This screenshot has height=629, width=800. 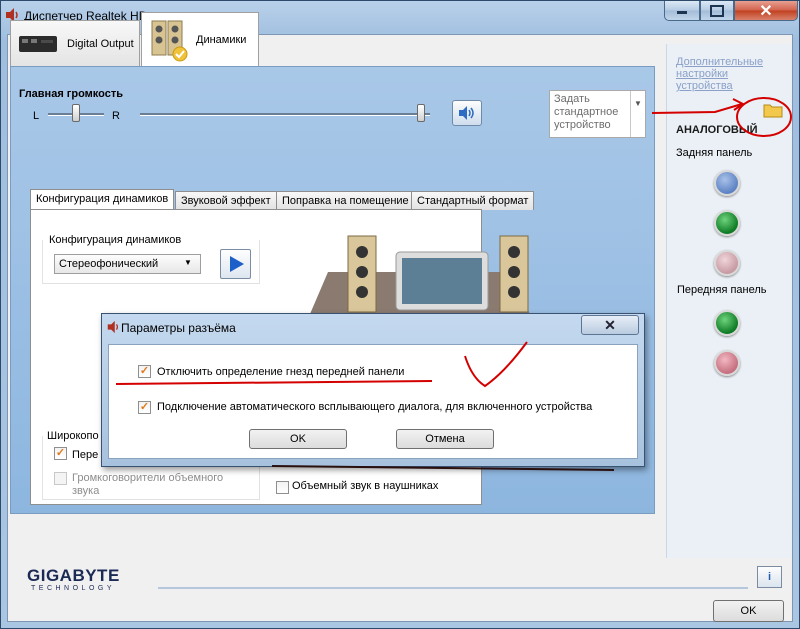 I want to click on info-icon: i, so click(x=769, y=577).